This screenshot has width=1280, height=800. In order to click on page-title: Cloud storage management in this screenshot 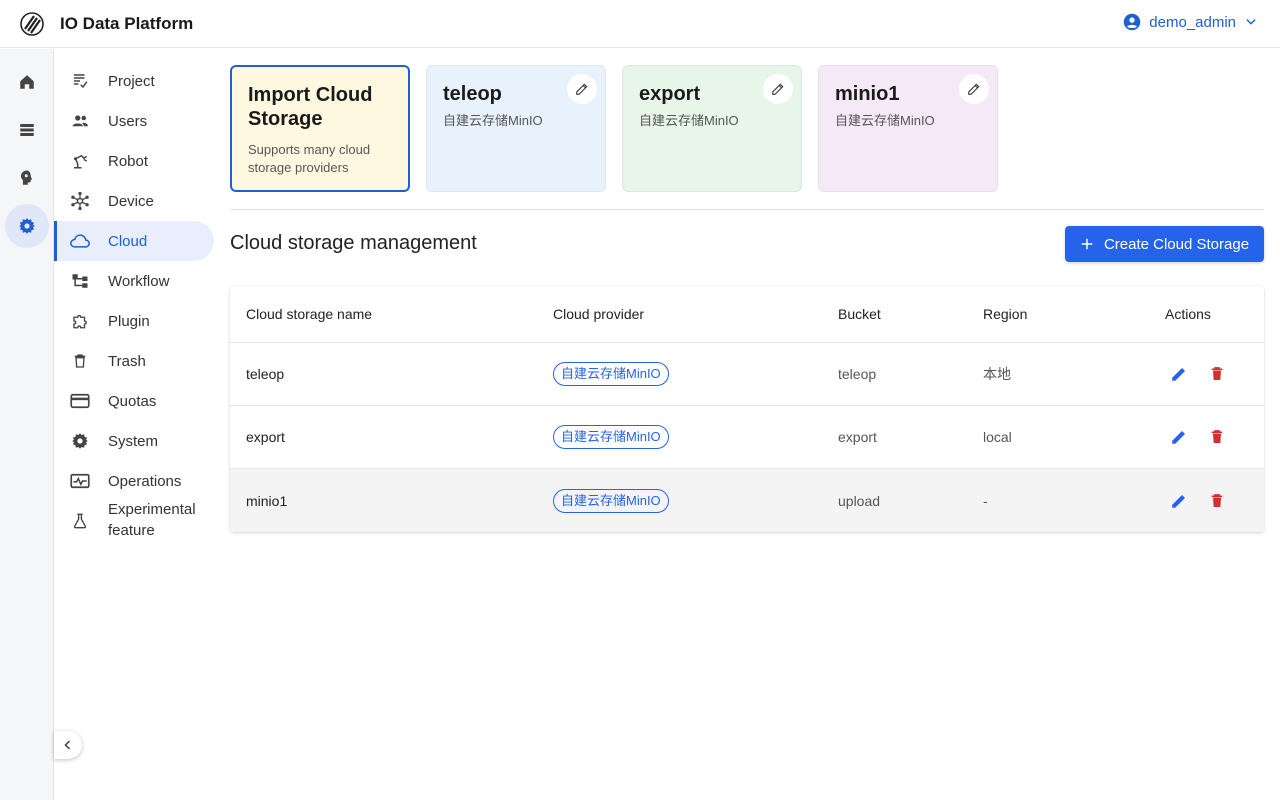, I will do `click(353, 243)`.